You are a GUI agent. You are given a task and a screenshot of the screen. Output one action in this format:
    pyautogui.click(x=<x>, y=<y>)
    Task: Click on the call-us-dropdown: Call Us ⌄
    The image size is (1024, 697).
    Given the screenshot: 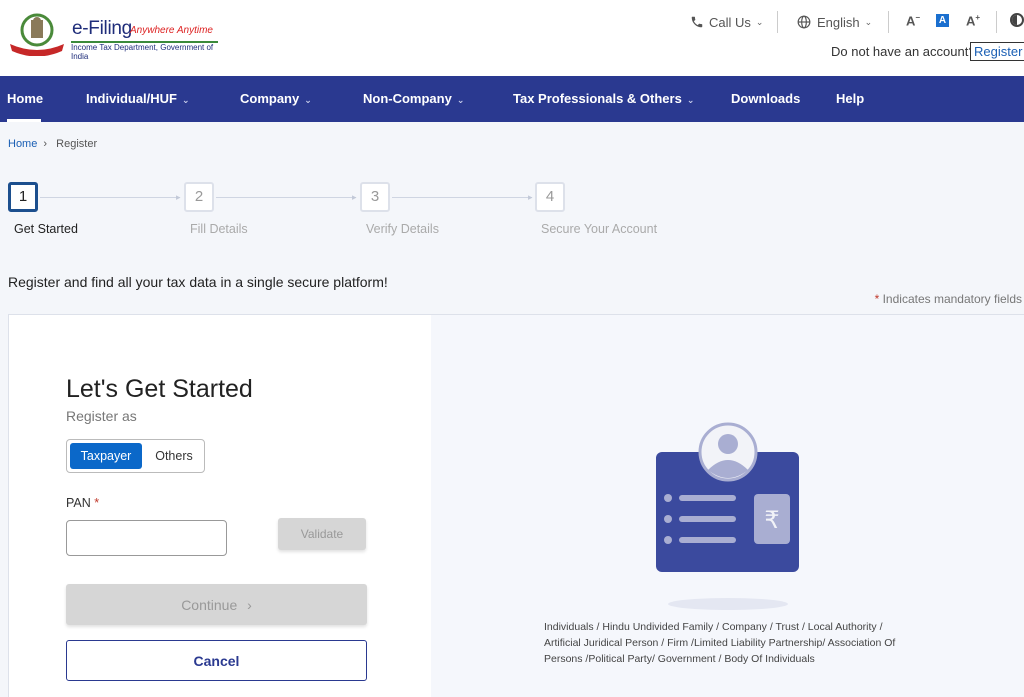 What is the action you would take?
    pyautogui.click(x=726, y=22)
    